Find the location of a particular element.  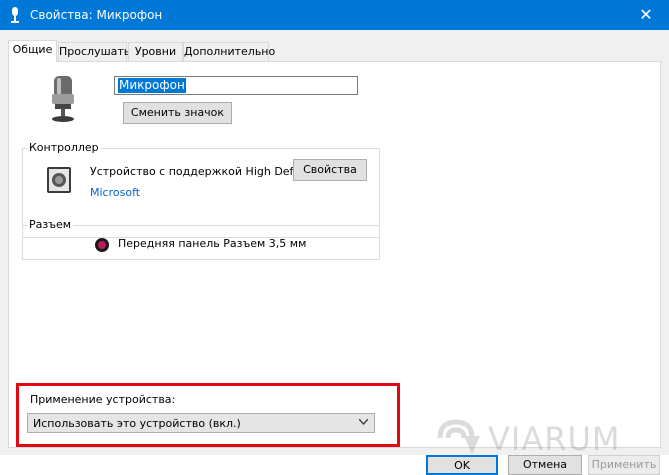

change-icon-button: Сменить значок is located at coordinates (177, 113).